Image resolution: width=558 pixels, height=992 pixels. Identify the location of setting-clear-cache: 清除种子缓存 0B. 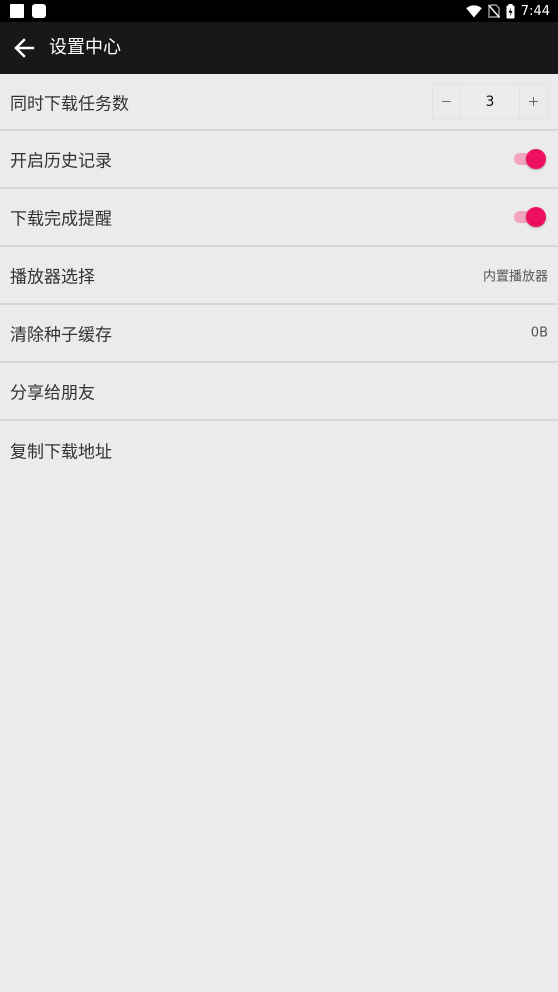
(279, 334).